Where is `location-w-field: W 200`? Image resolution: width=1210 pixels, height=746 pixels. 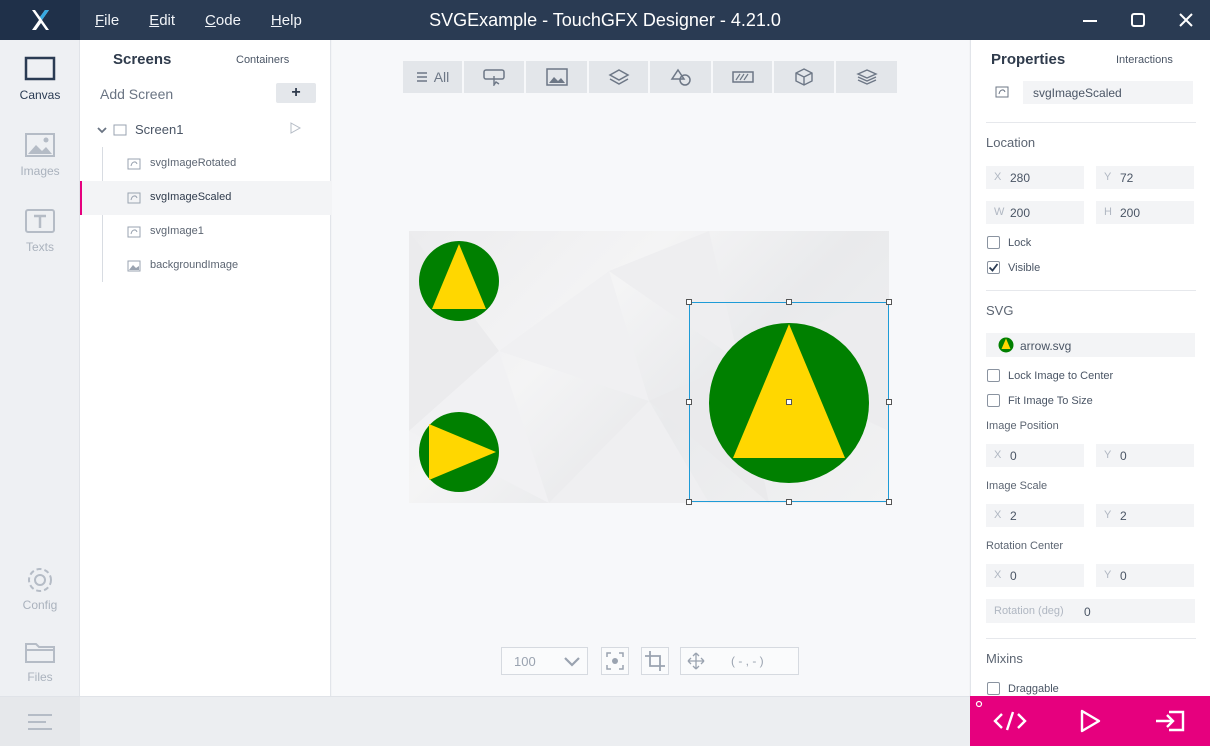 location-w-field: W 200 is located at coordinates (1035, 212).